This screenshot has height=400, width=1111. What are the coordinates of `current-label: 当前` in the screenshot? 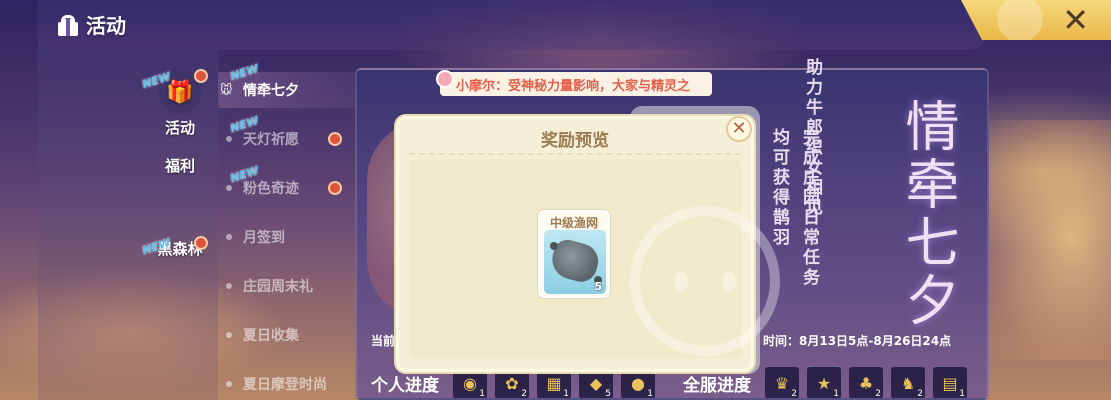 It's located at (383, 341).